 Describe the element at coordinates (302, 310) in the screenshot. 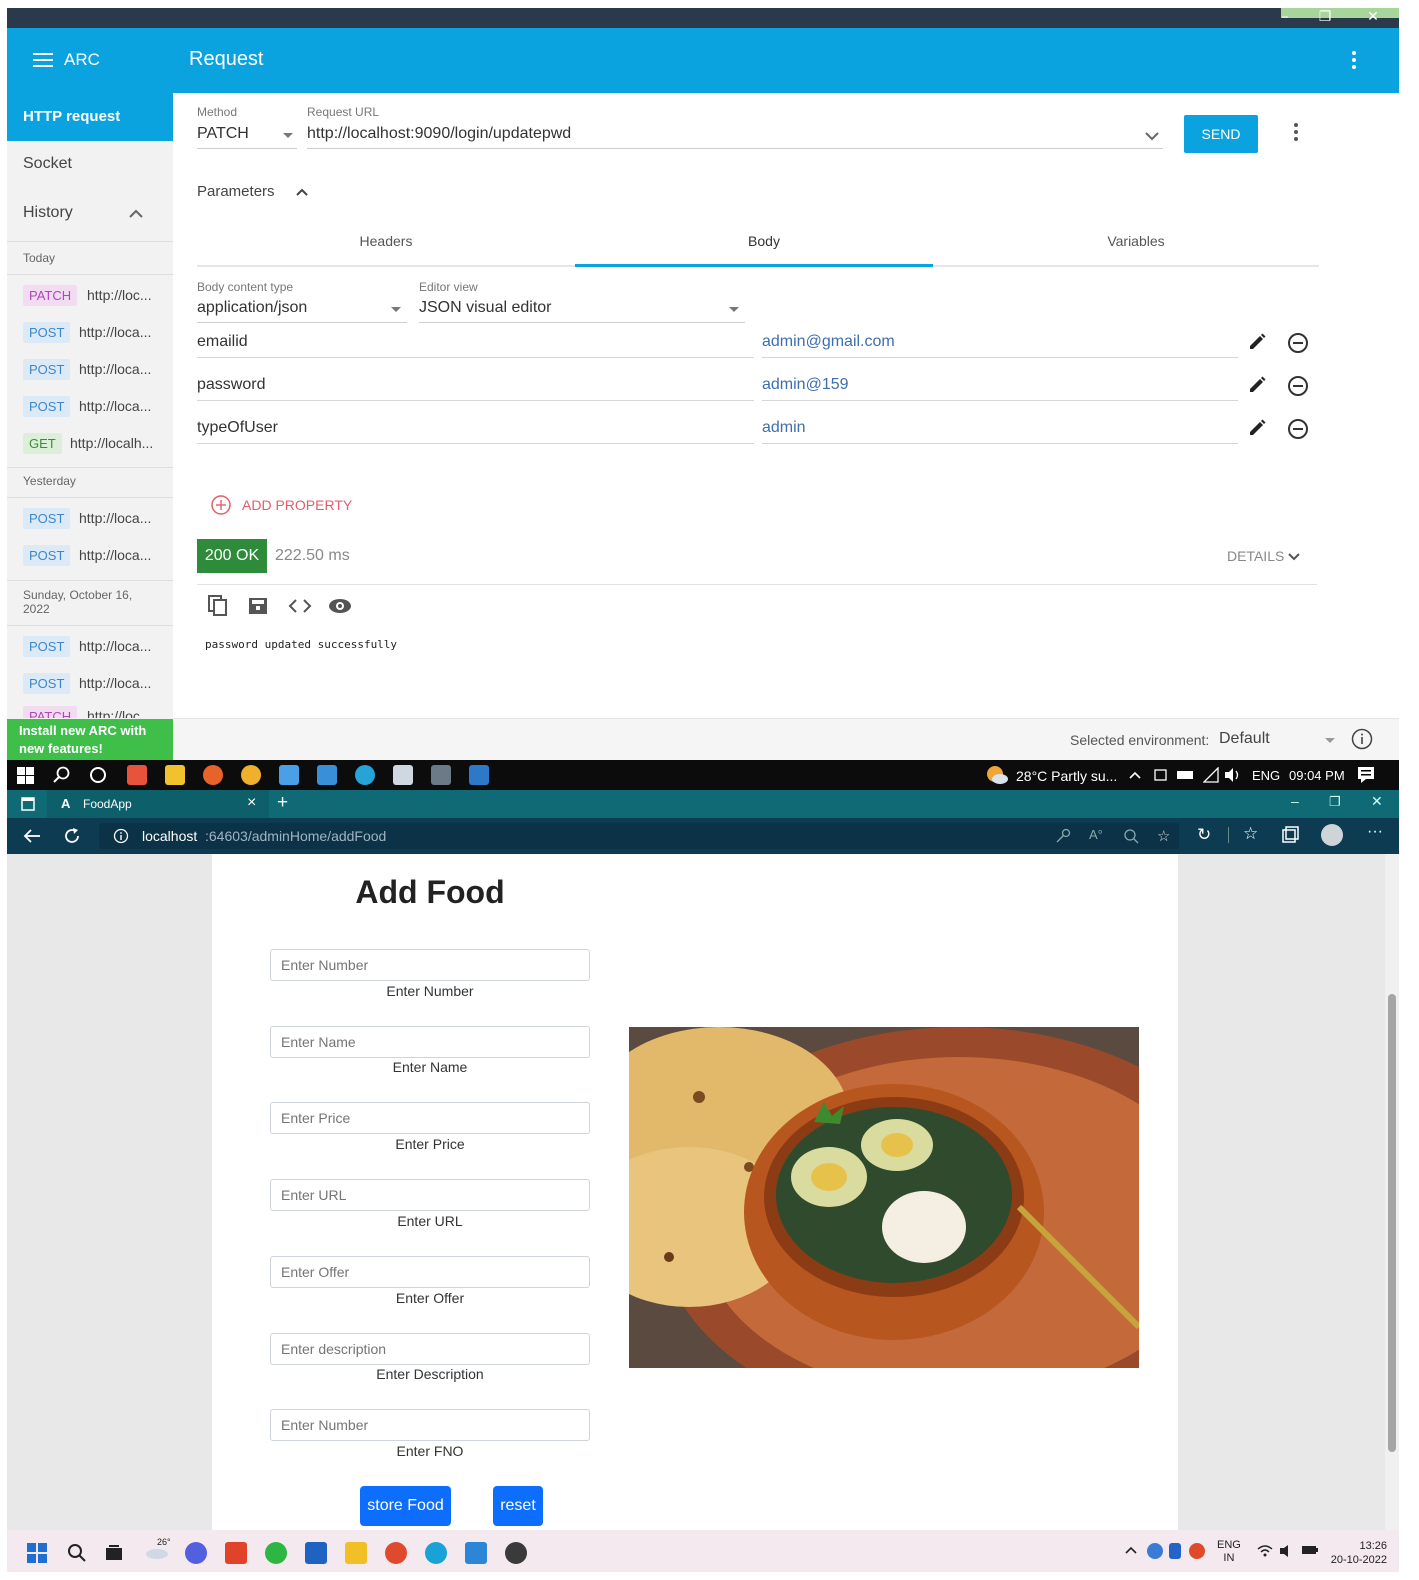

I see `body-content-type-select: application/json` at that location.